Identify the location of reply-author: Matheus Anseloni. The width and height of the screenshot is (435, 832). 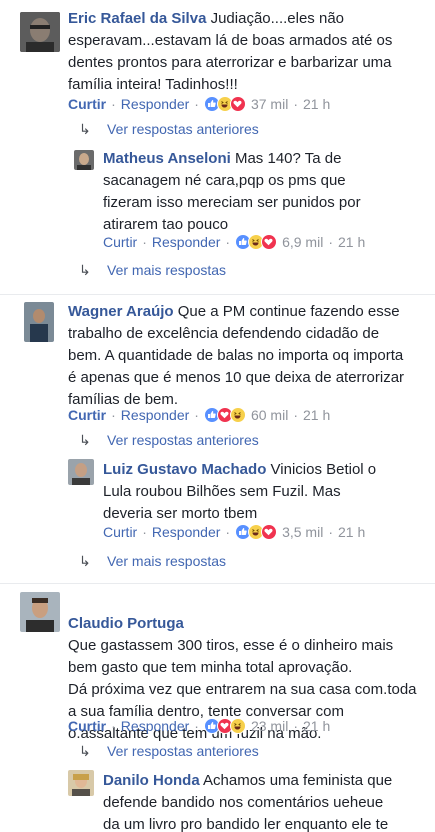
(167, 158).